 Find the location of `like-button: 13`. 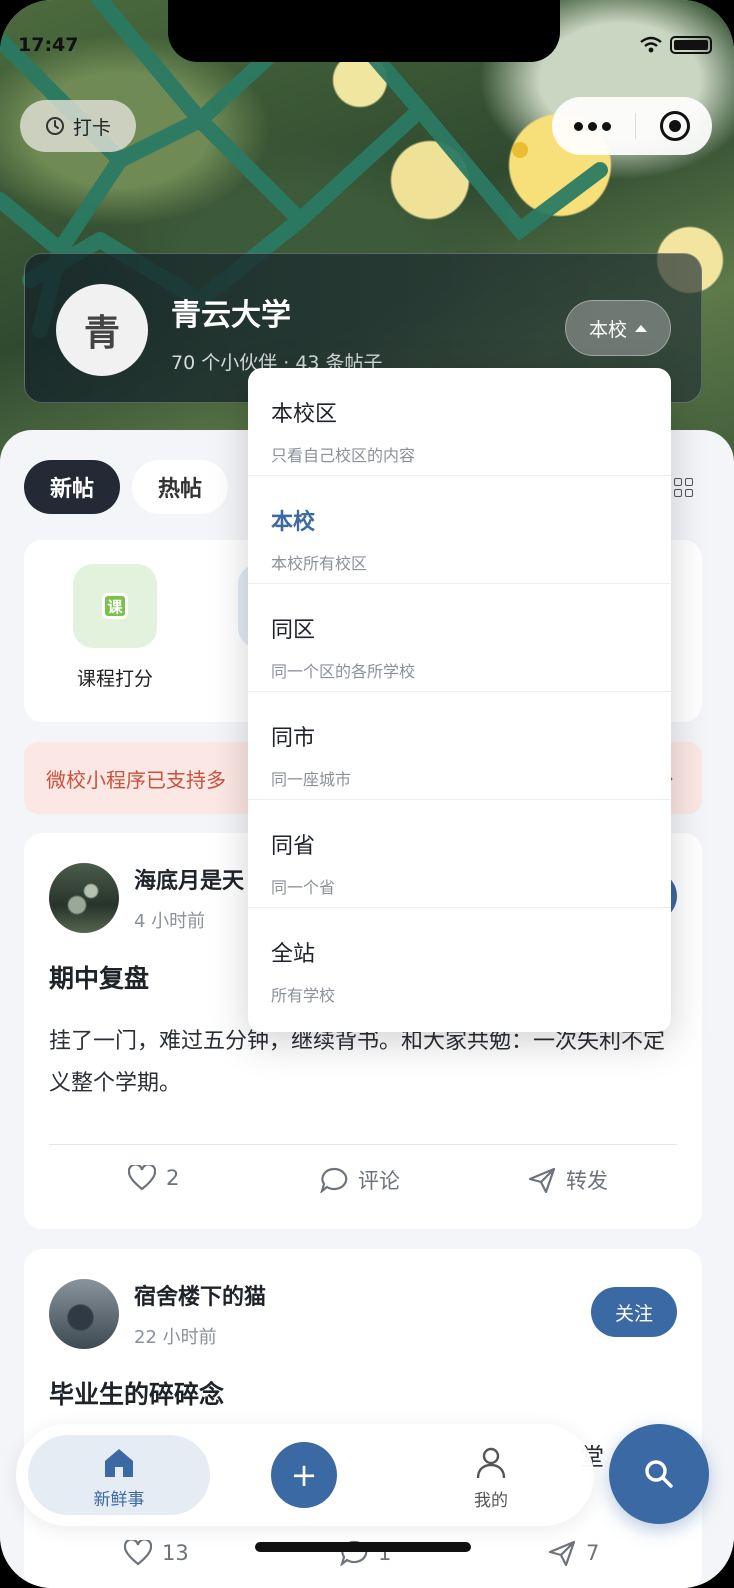

like-button: 13 is located at coordinates (156, 1553).